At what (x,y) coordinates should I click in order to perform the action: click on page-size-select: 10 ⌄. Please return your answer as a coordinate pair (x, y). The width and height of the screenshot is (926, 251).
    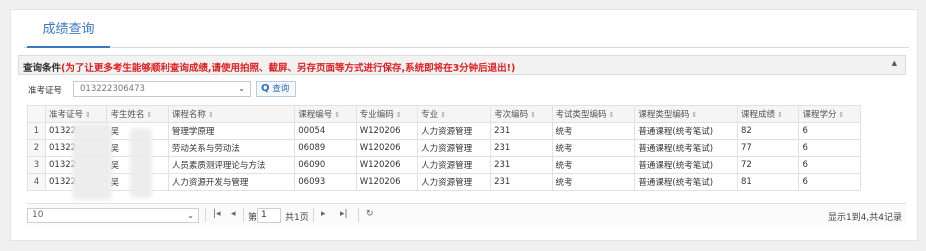
    Looking at the image, I should click on (113, 215).